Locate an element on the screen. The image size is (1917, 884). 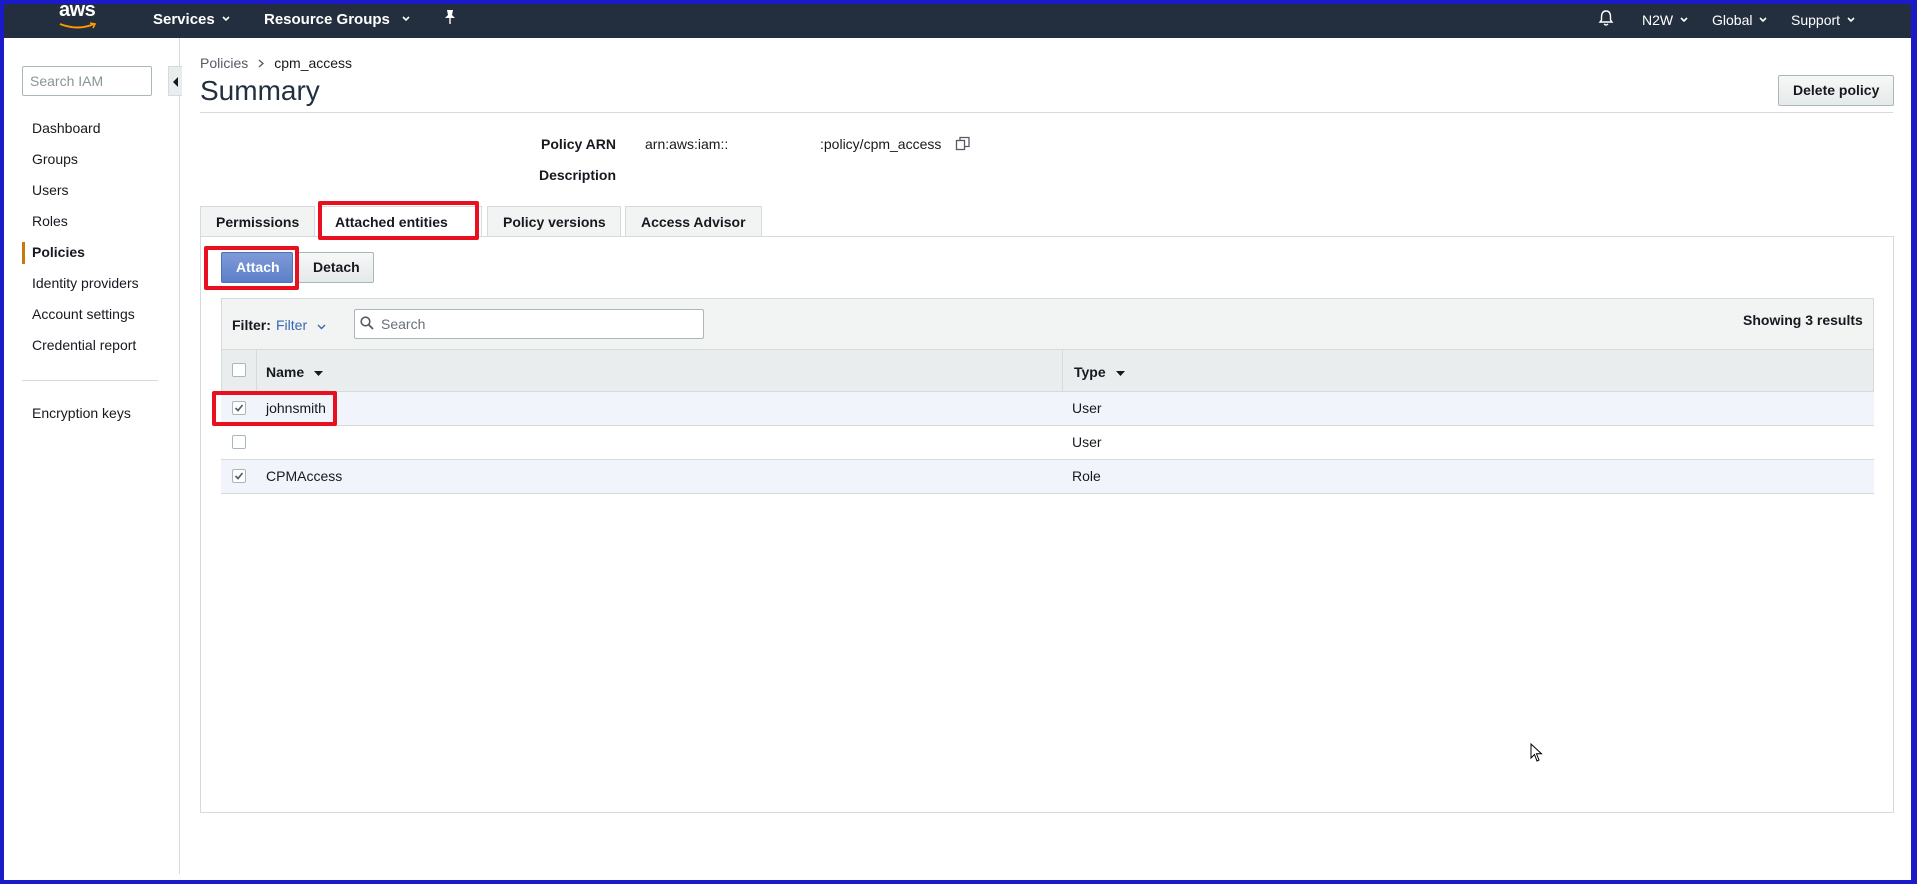
search-icon is located at coordinates (367, 324).